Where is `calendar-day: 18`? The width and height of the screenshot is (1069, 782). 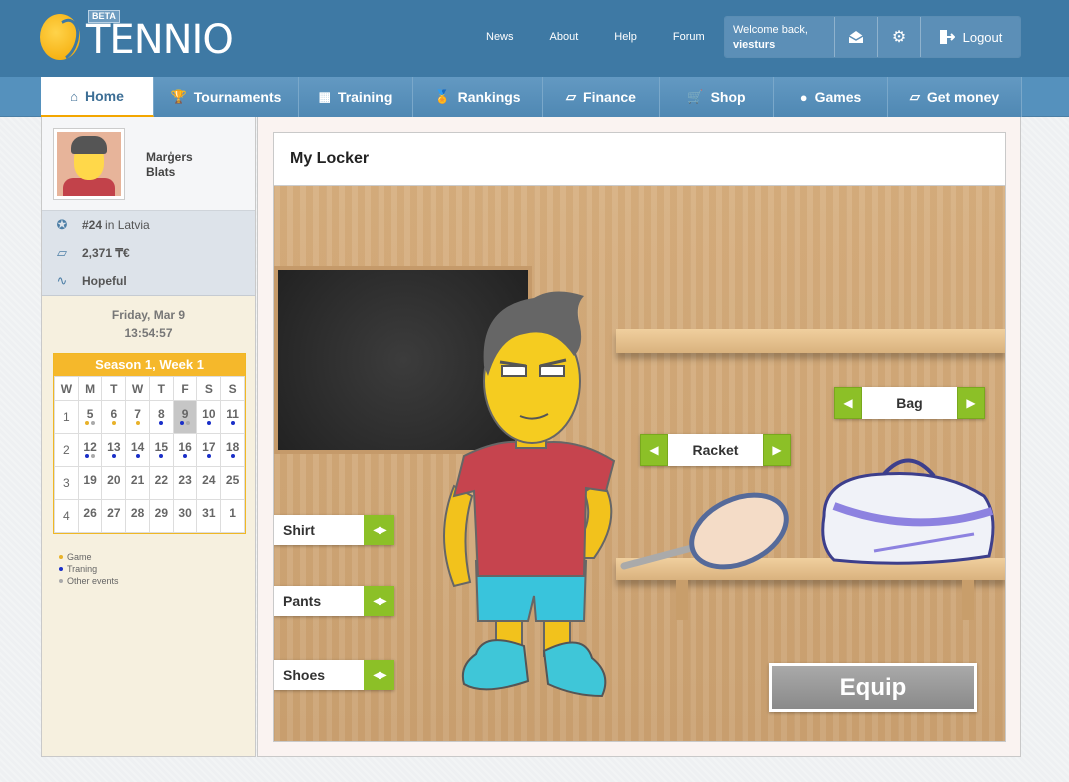 calendar-day: 18 is located at coordinates (232, 450).